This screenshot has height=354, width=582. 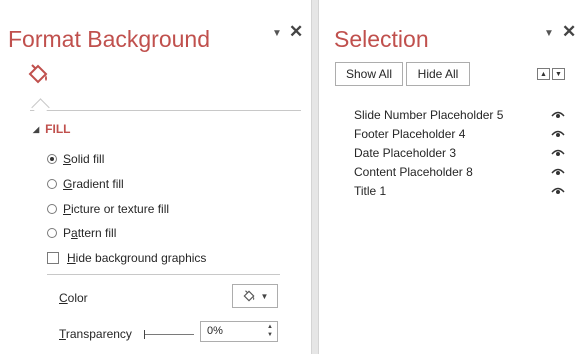 I want to click on selection-list-item: Date Placeholder 3, so click(x=466, y=154).